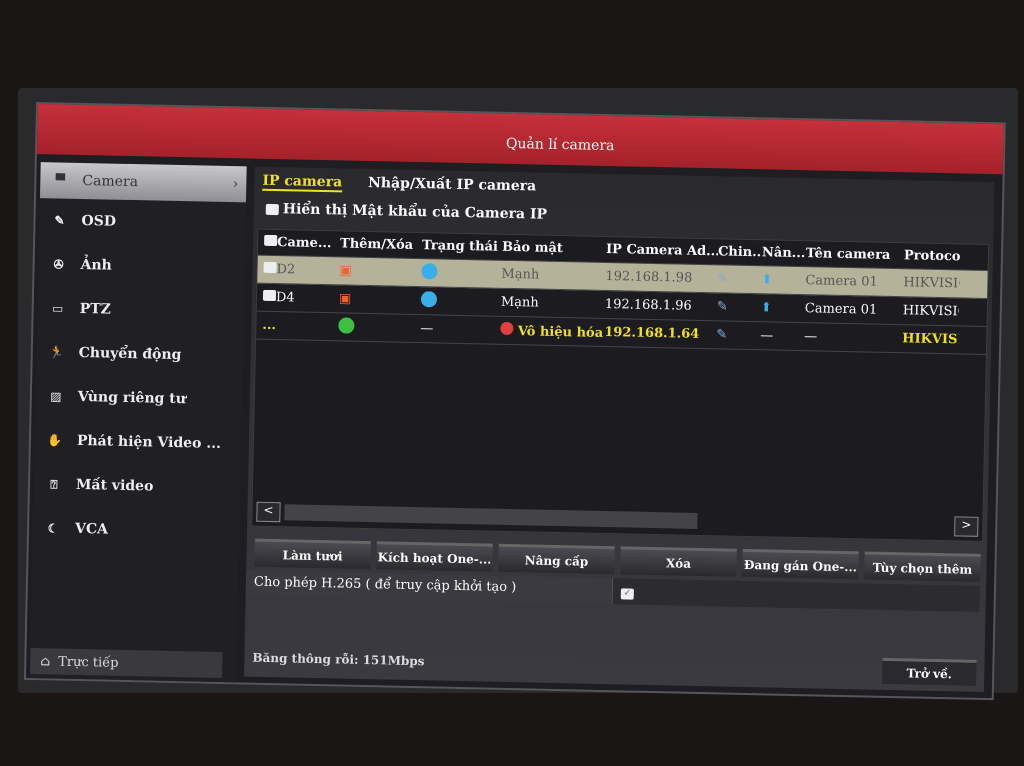 Image resolution: width=1024 pixels, height=766 pixels. Describe the element at coordinates (627, 594) in the screenshot. I see `h265-checkbox: ✓` at that location.